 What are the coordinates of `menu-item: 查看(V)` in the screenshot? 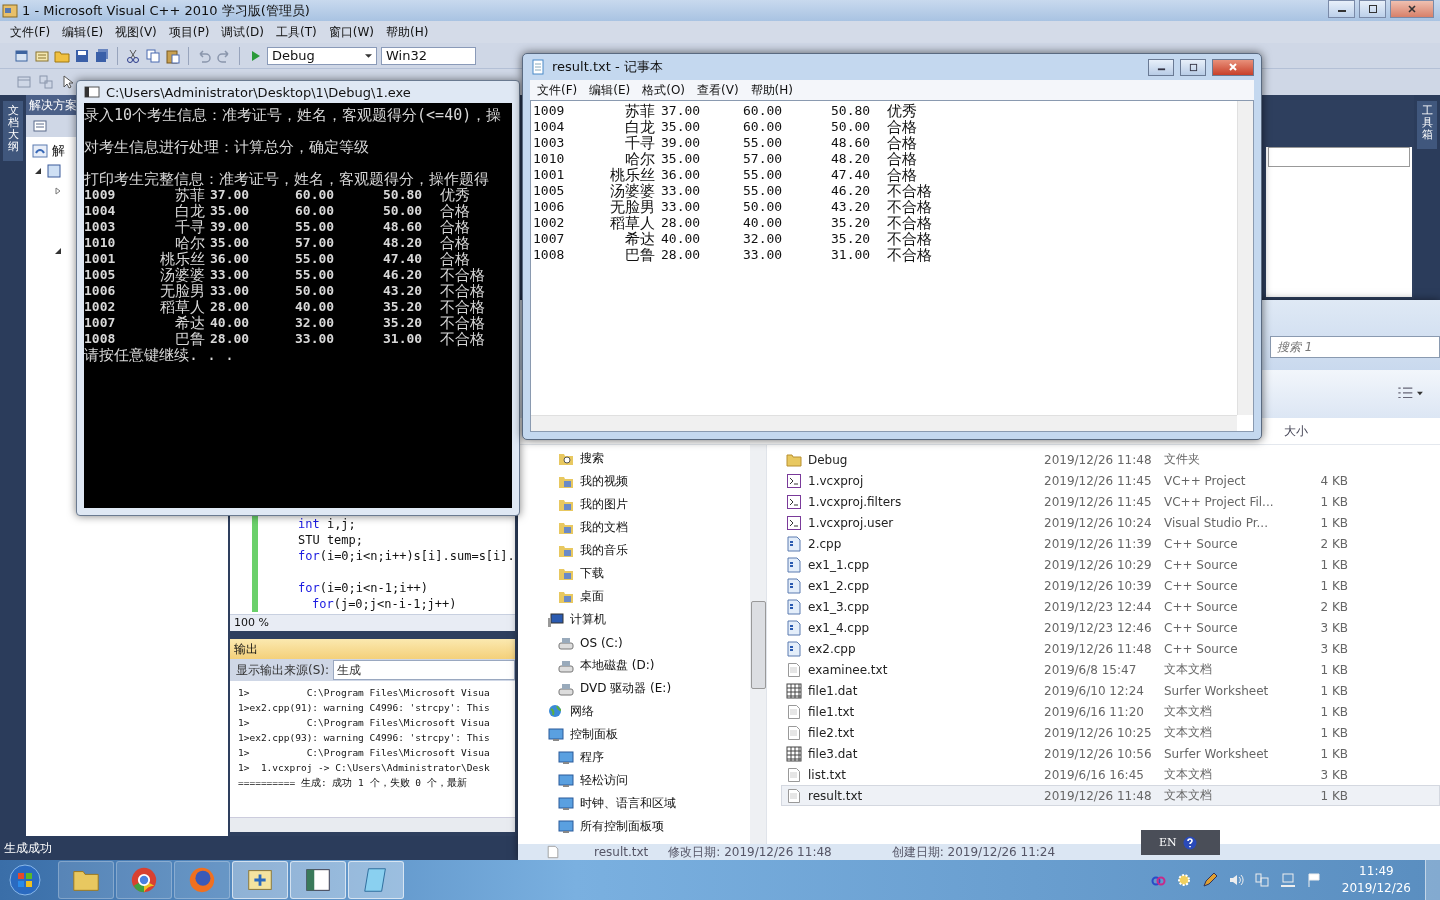 It's located at (718, 90).